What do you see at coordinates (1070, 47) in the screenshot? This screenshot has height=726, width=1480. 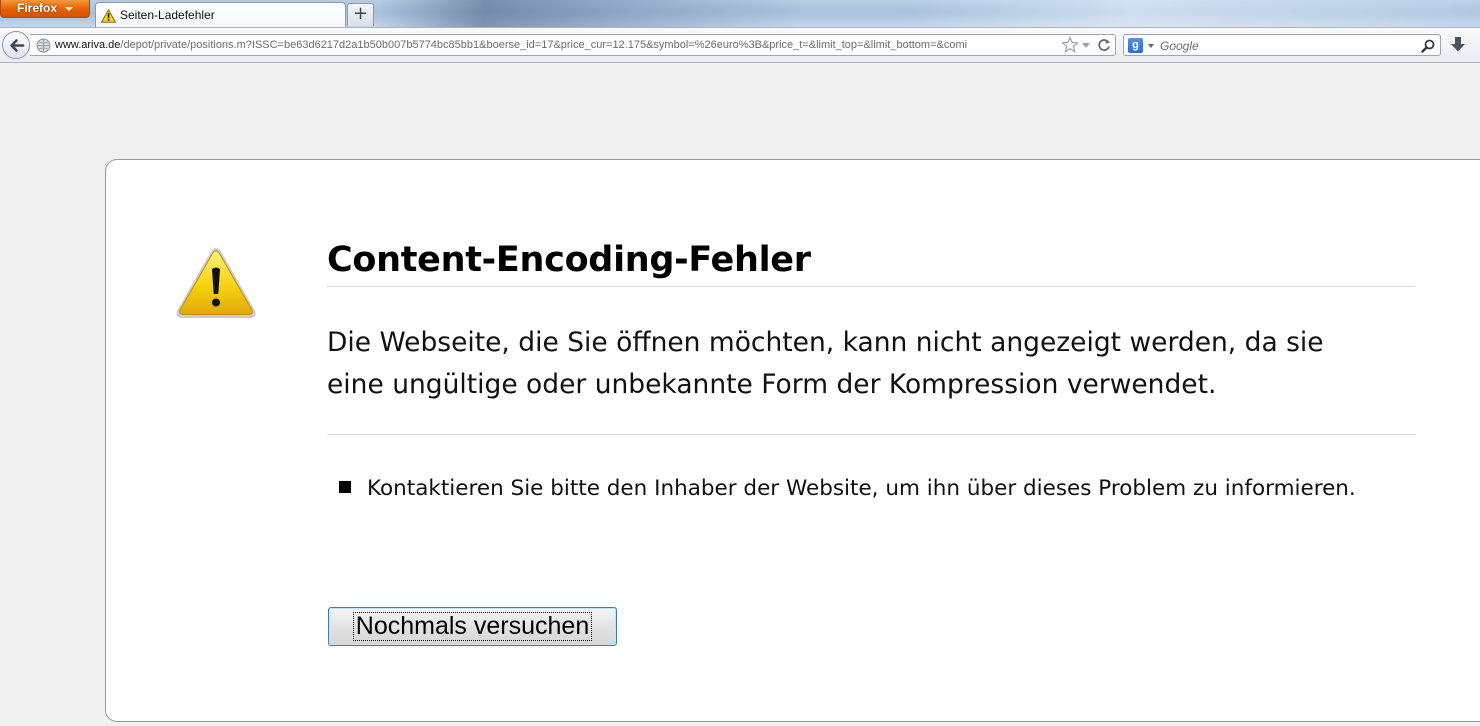 I see `bookmark-star-icon` at bounding box center [1070, 47].